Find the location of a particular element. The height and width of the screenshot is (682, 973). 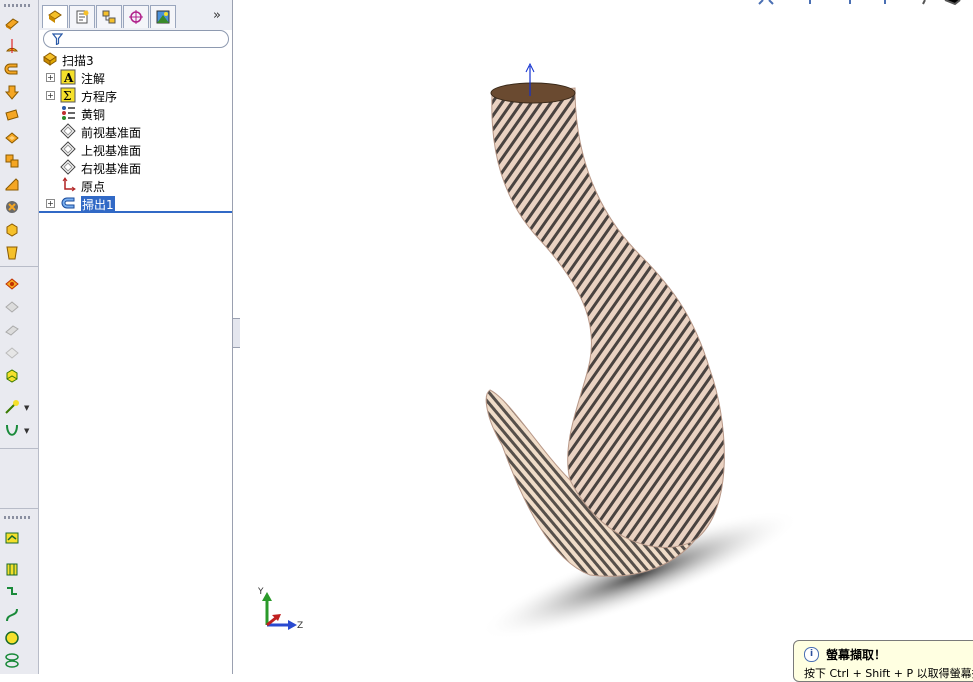

lofted-boss-icon is located at coordinates (12, 92).